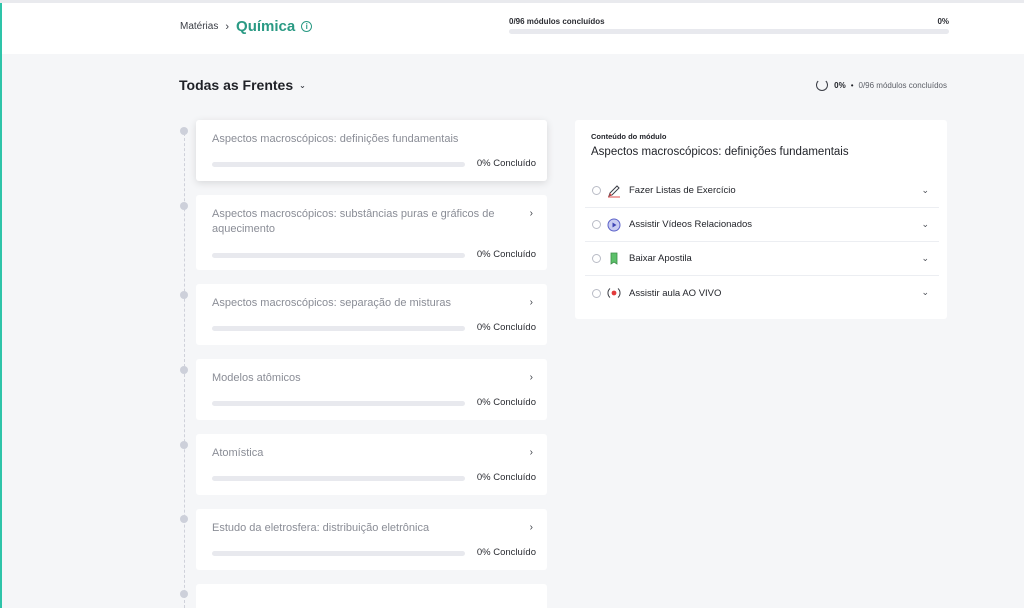 Image resolution: width=1024 pixels, height=608 pixels. Describe the element at coordinates (614, 259) in the screenshot. I see `bookmark-icon` at that location.